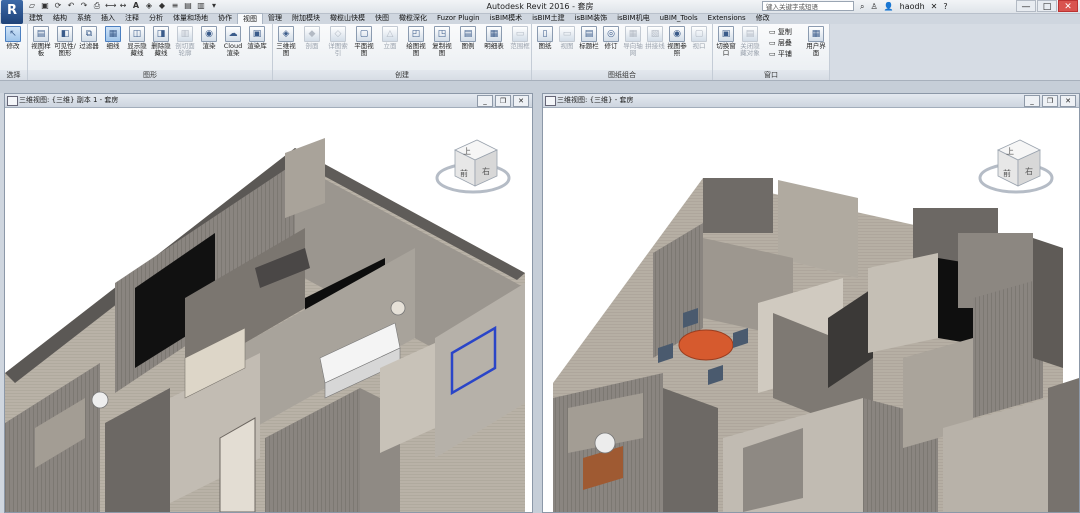 Image resolution: width=1080 pixels, height=513 pixels. What do you see at coordinates (677, 41) in the screenshot?
I see `sheet-button-6: ◉ 视图参照` at bounding box center [677, 41].